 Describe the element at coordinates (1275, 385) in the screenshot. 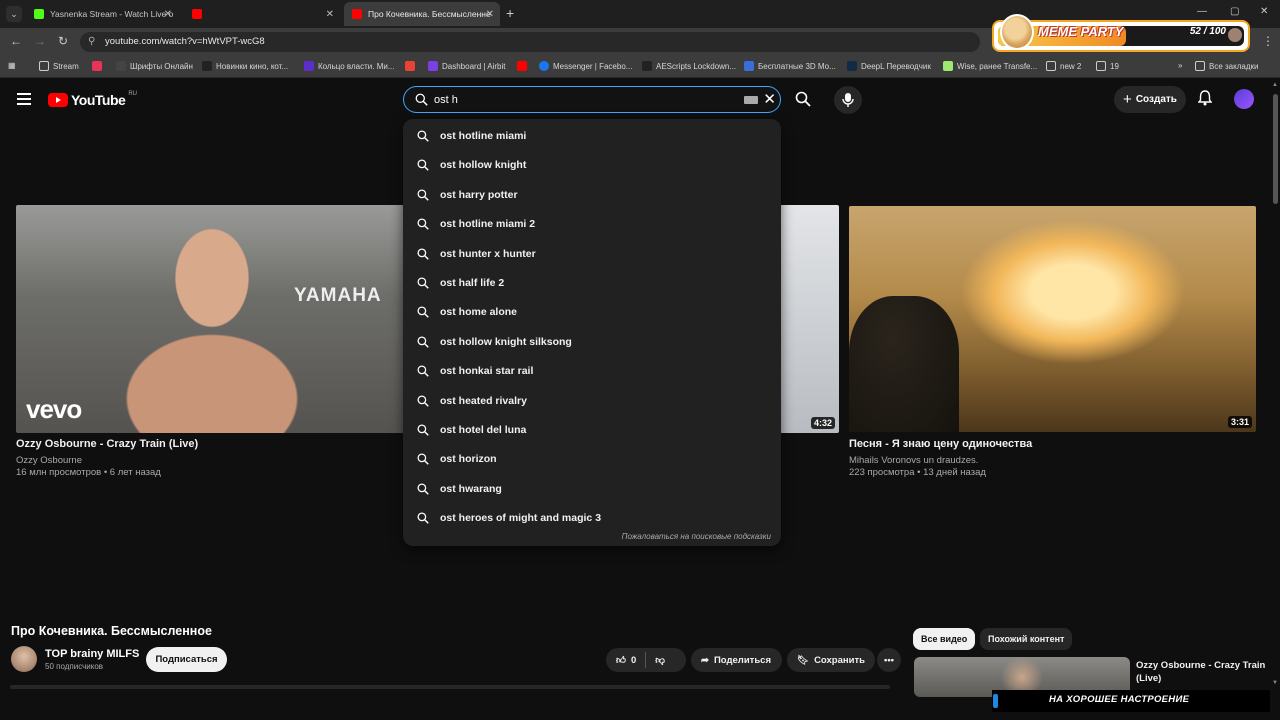

I see `page-scrollbar: ▲ ▼` at that location.